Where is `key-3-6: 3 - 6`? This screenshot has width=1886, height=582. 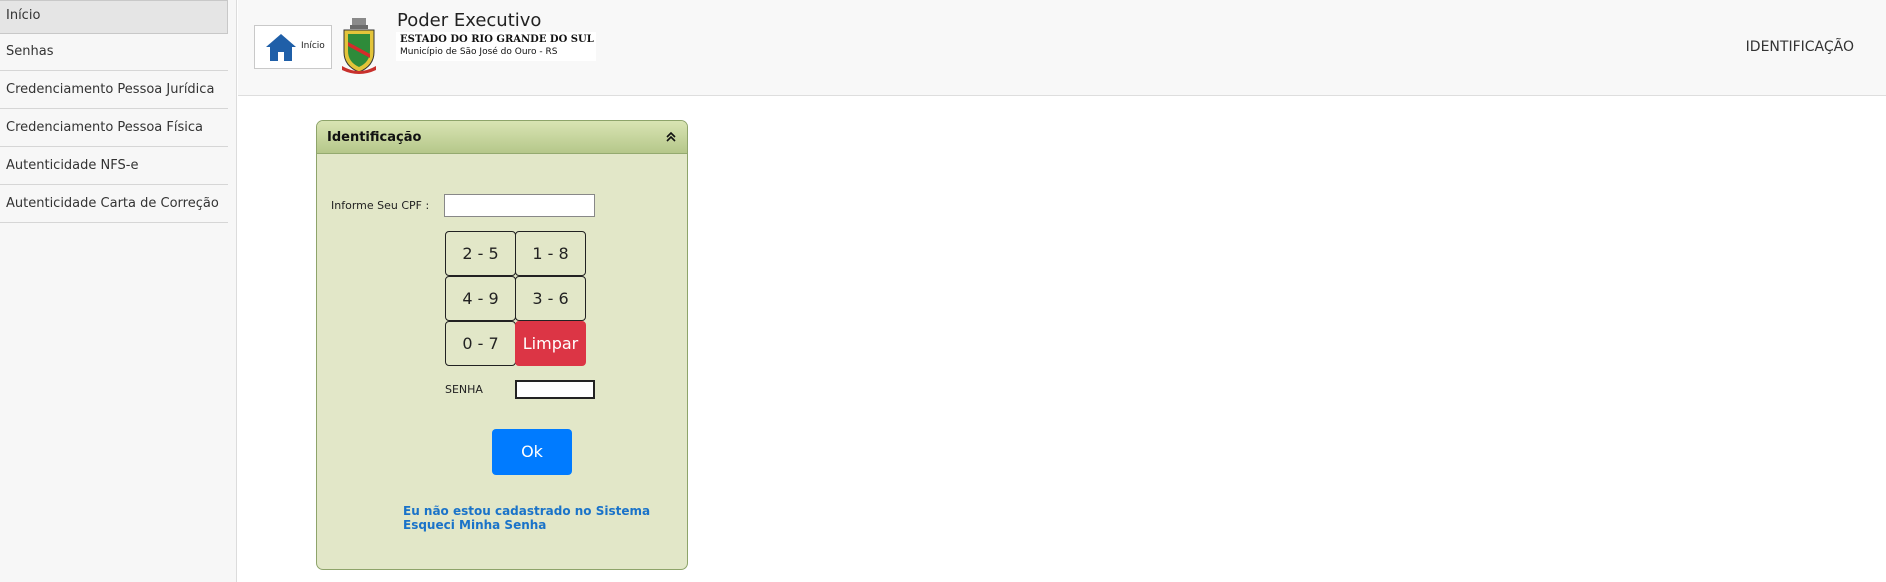 key-3-6: 3 - 6 is located at coordinates (550, 298).